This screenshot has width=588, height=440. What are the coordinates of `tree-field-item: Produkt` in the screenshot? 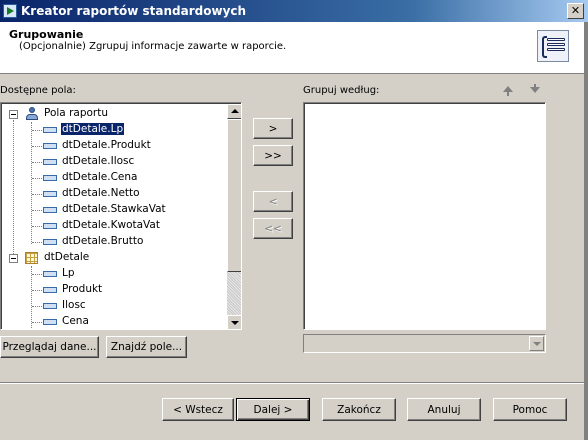 It's located at (114, 290).